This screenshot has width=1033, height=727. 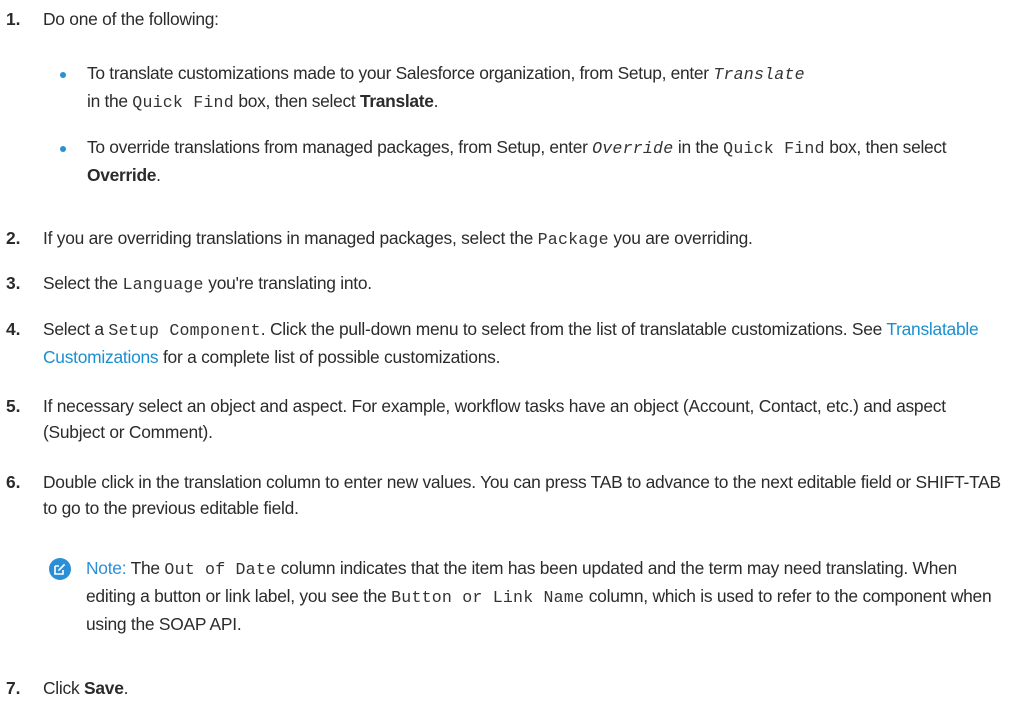 What do you see at coordinates (13, 238) in the screenshot?
I see `step-number: 2.` at bounding box center [13, 238].